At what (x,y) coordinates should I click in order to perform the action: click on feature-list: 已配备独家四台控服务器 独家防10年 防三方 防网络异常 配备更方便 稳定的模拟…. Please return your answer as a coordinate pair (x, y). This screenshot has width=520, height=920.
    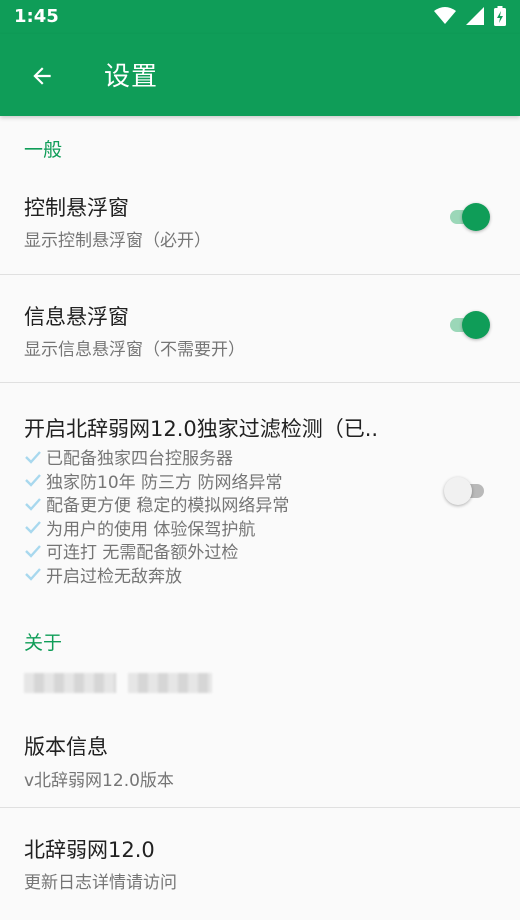
    Looking at the image, I should click on (156, 516).